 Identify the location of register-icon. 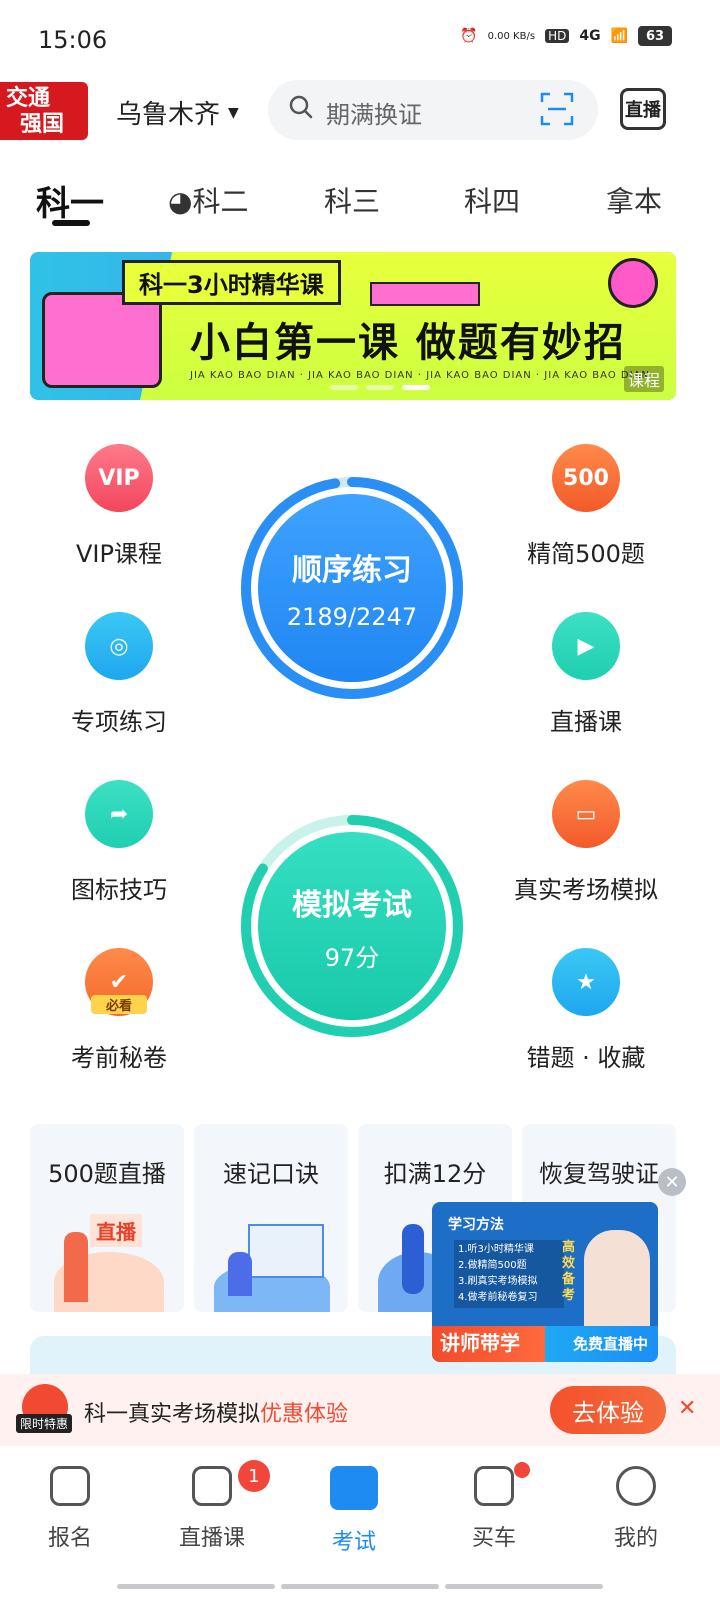
(70, 1486).